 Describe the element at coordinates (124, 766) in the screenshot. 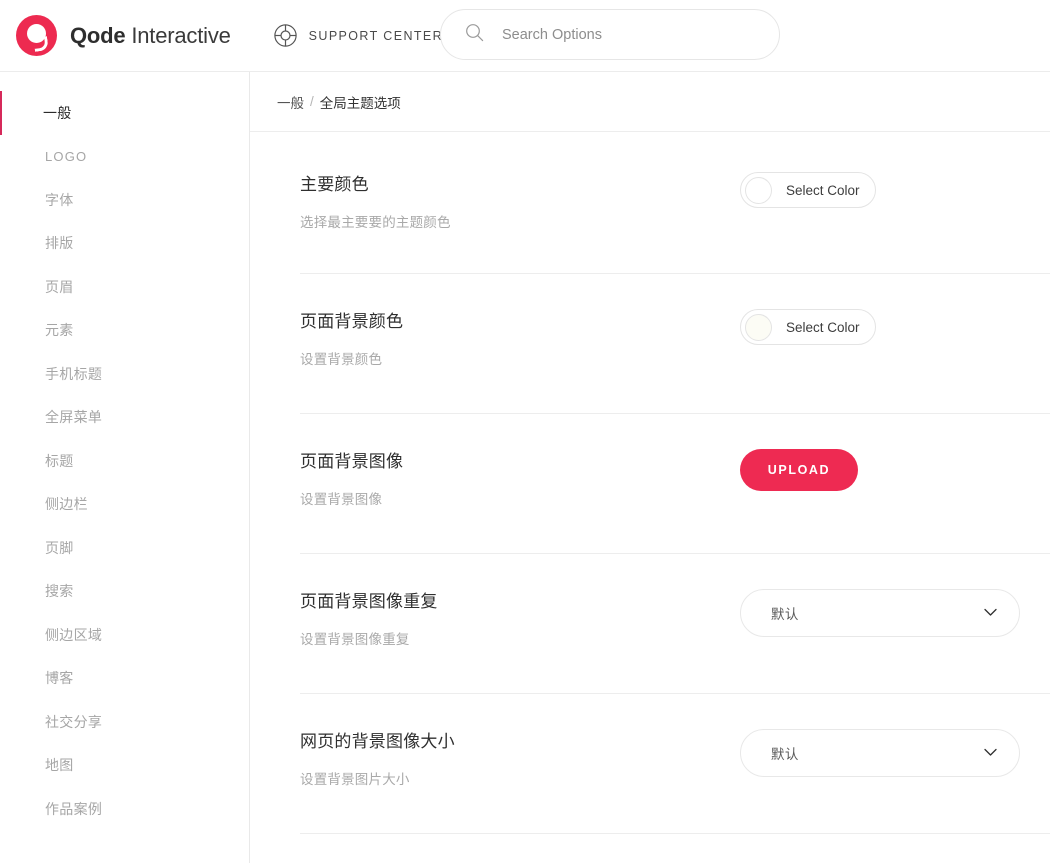

I see `sidebar-item-15: 地图` at that location.